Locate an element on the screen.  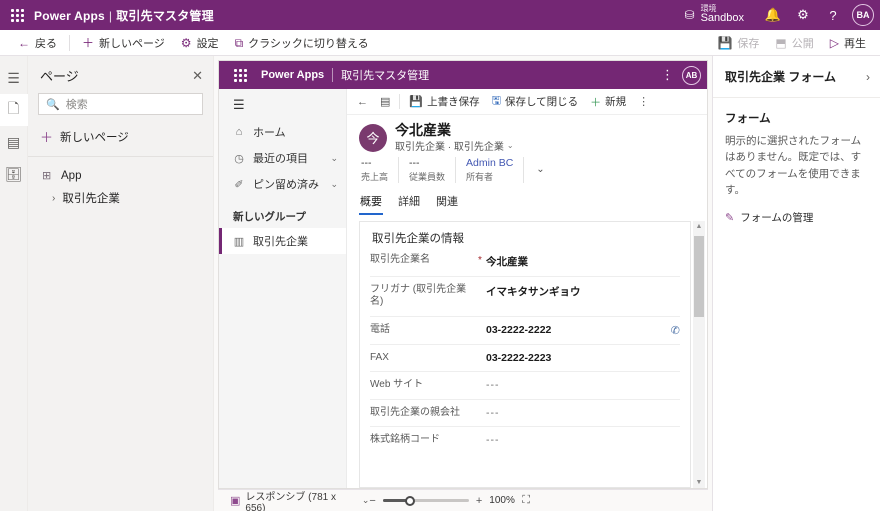
environment-text: 環境 Sandbox is located at coordinates (722, 14).